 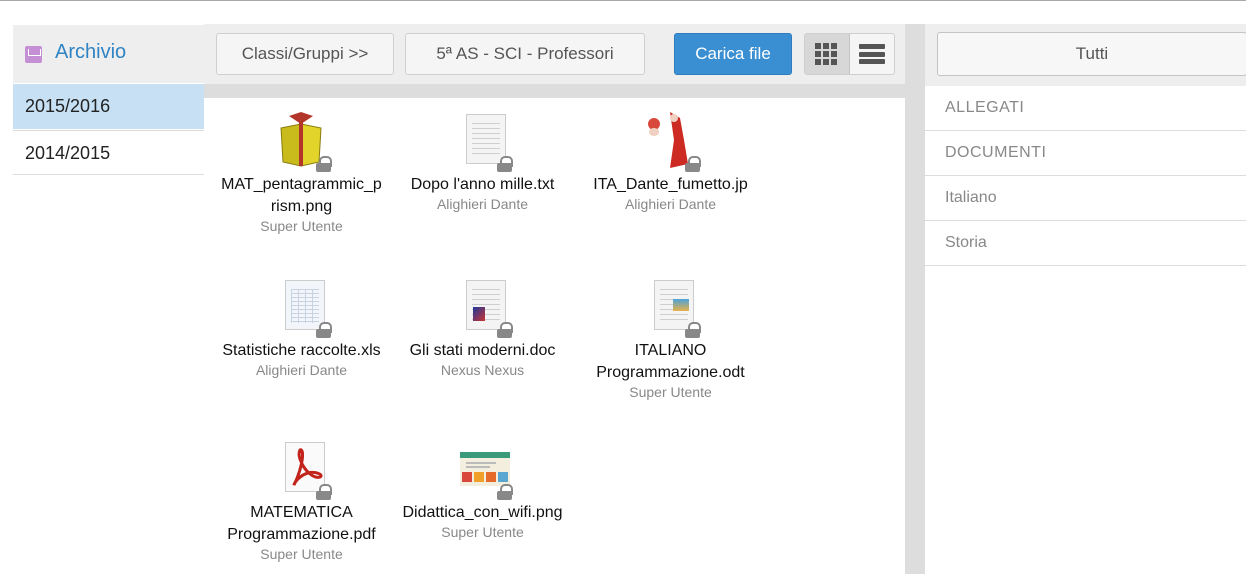 I want to click on list-view-button, so click(x=872, y=54).